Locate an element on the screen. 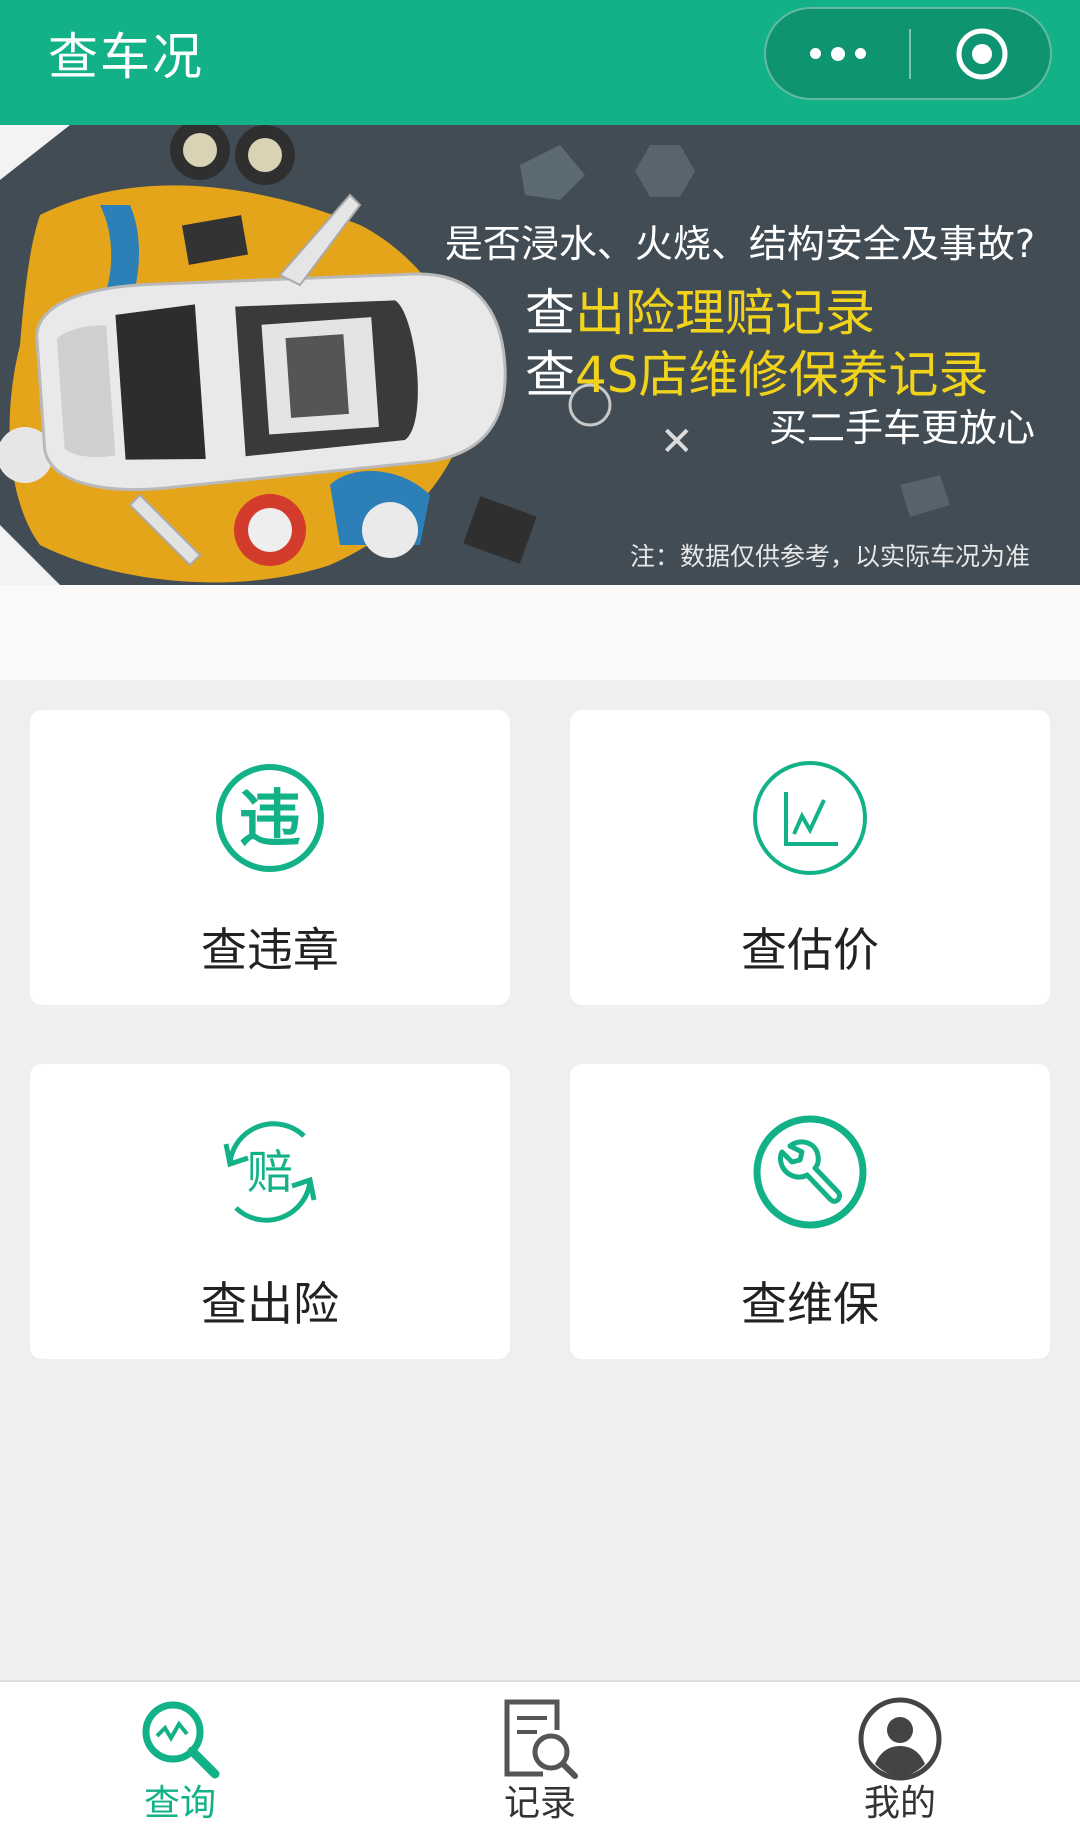 Image resolution: width=1080 pixels, height=1830 pixels. bottom-tab-bar: 查询 记录 我的 is located at coordinates (540, 1755).